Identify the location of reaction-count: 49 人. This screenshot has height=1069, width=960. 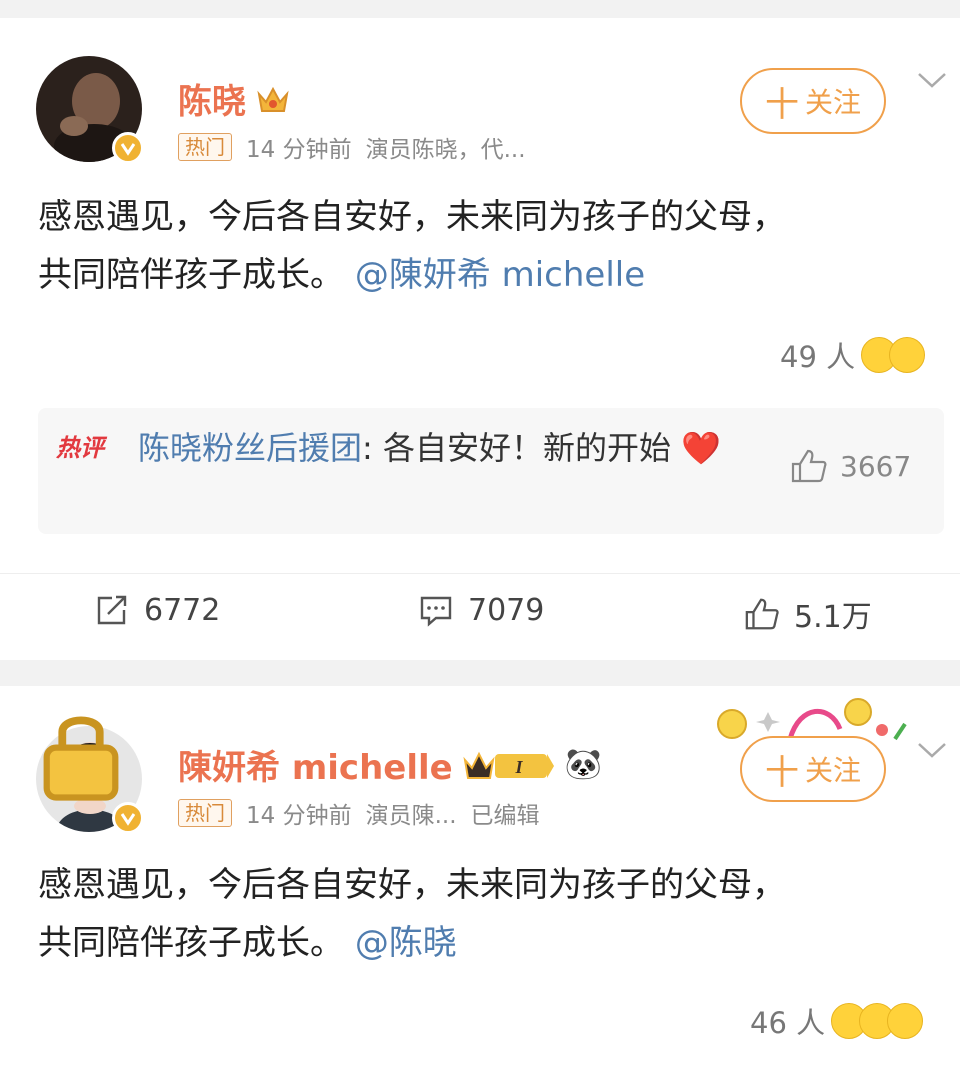
(818, 357).